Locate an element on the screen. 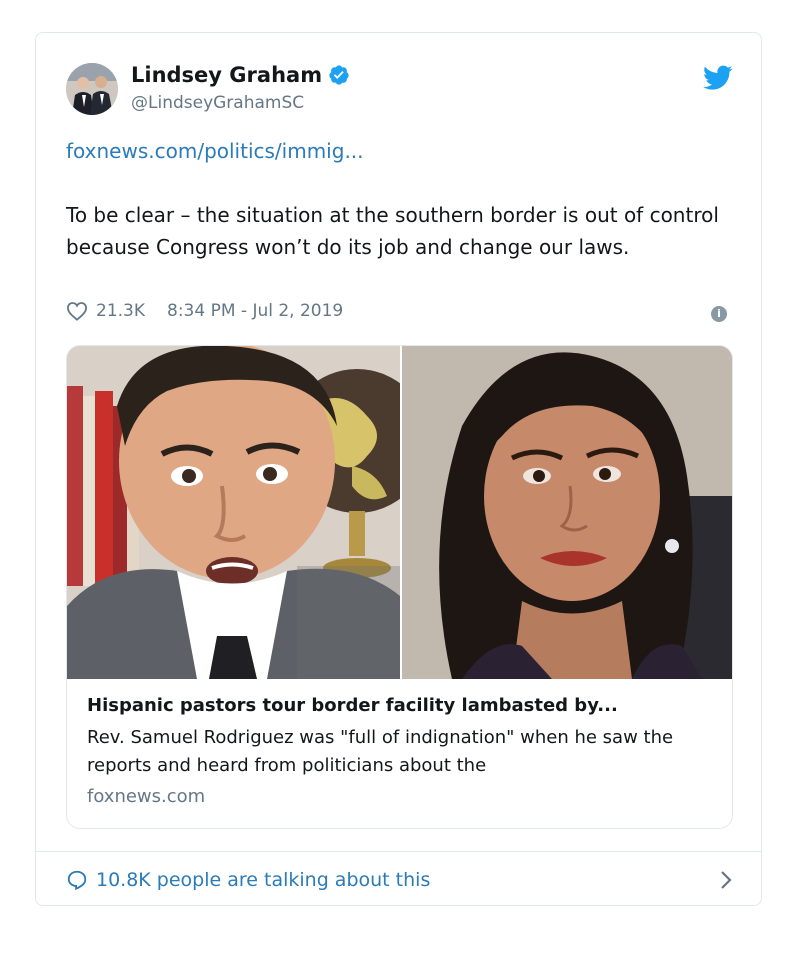 This screenshot has height=957, width=799. twitter-bird-icon is located at coordinates (718, 78).